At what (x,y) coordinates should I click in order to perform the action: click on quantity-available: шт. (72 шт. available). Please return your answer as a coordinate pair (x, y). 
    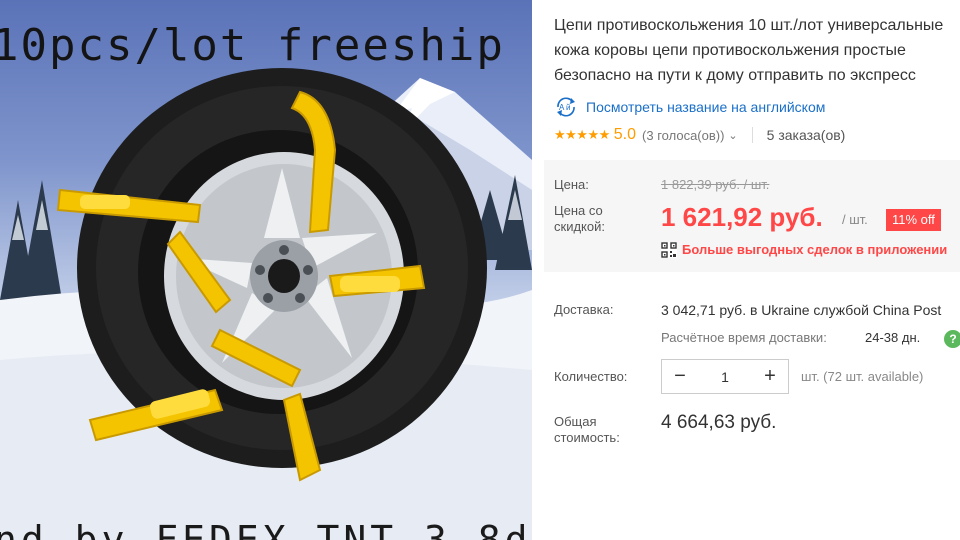
    Looking at the image, I should click on (862, 376).